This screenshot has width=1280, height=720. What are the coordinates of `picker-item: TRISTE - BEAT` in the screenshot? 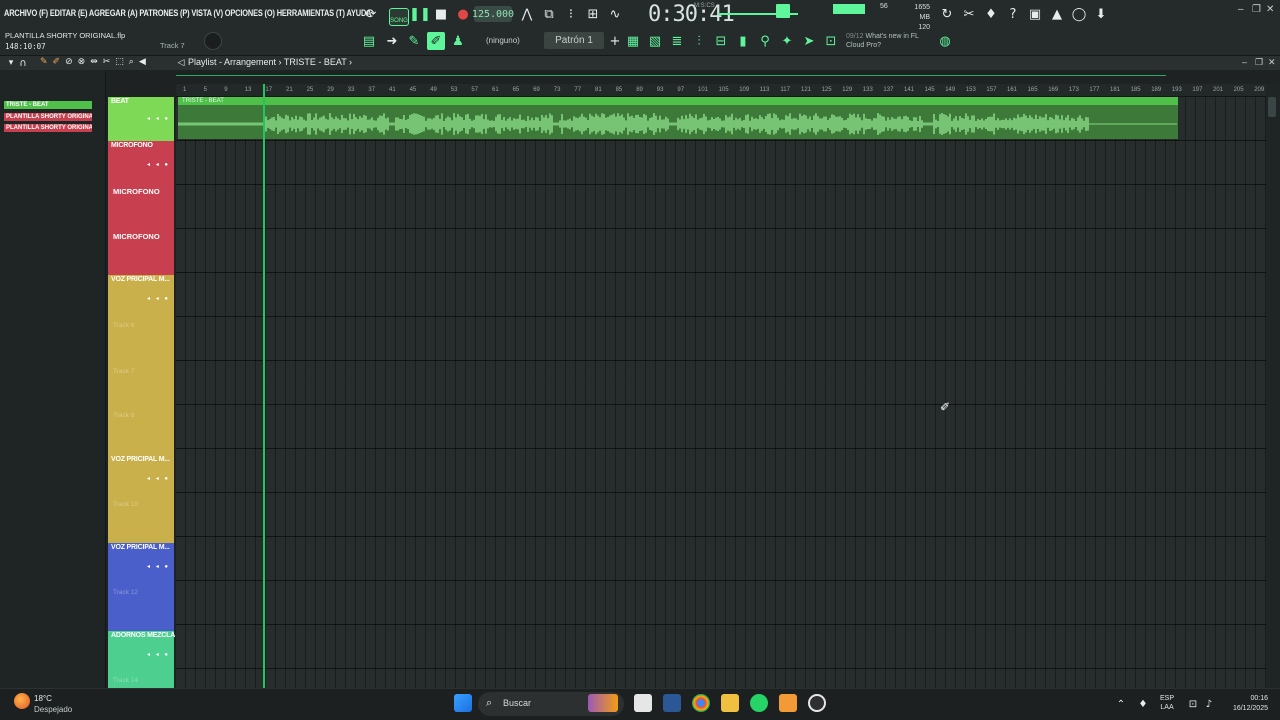 It's located at (48, 105).